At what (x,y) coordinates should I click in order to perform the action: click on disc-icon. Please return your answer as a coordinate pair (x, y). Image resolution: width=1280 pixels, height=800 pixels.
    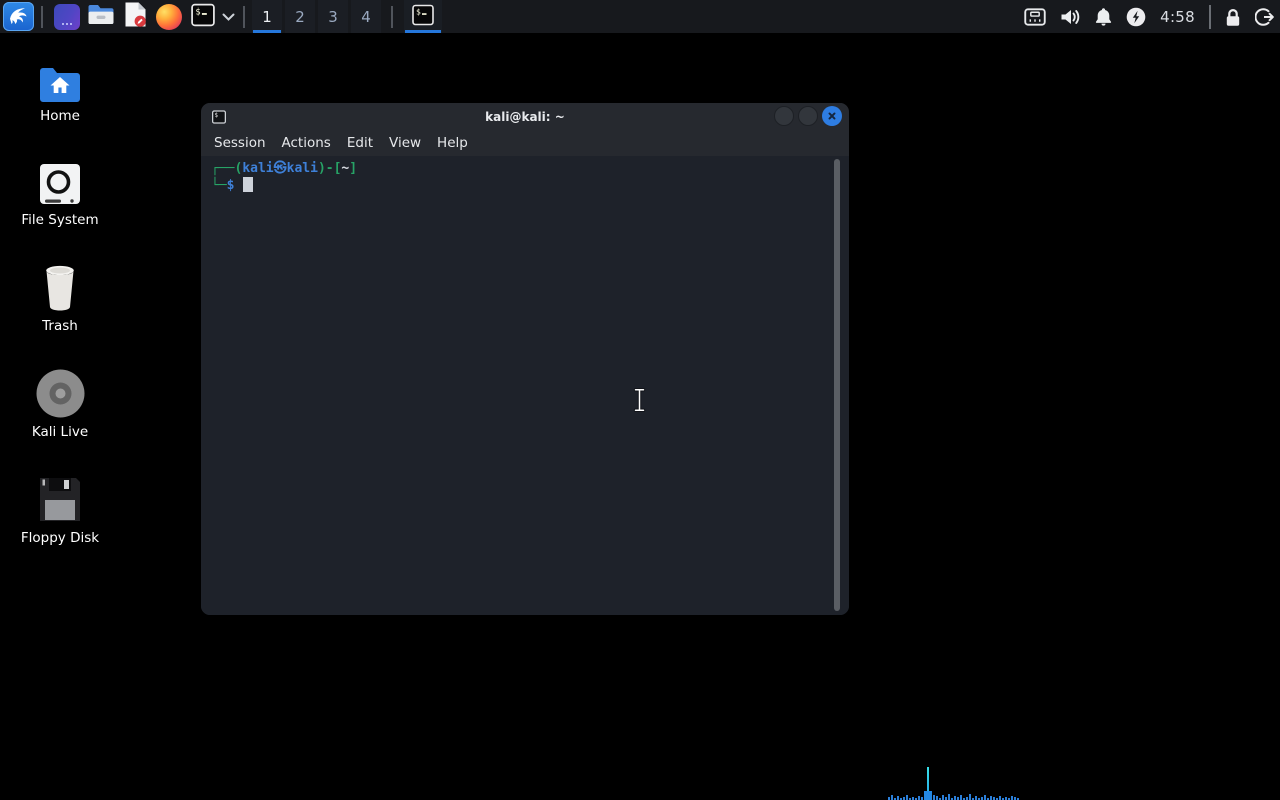
    Looking at the image, I should click on (60, 393).